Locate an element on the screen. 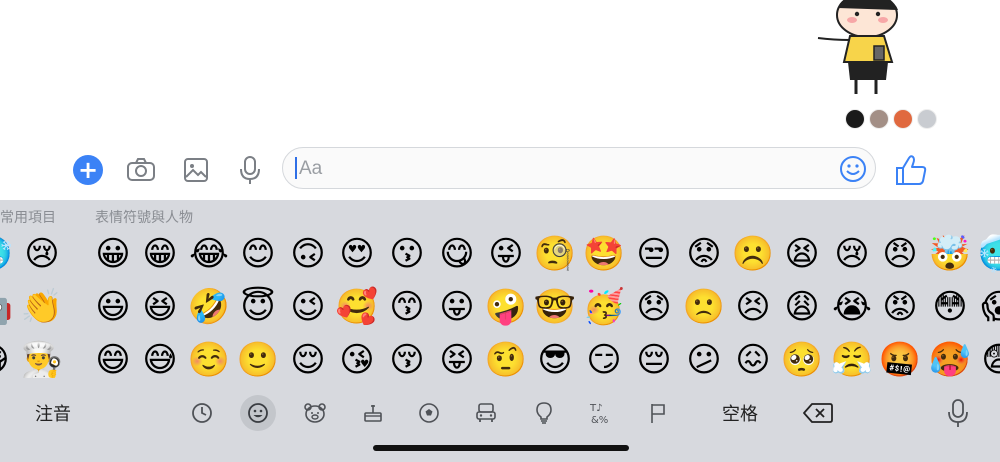  emoji-key: 😘 is located at coordinates (357, 360).